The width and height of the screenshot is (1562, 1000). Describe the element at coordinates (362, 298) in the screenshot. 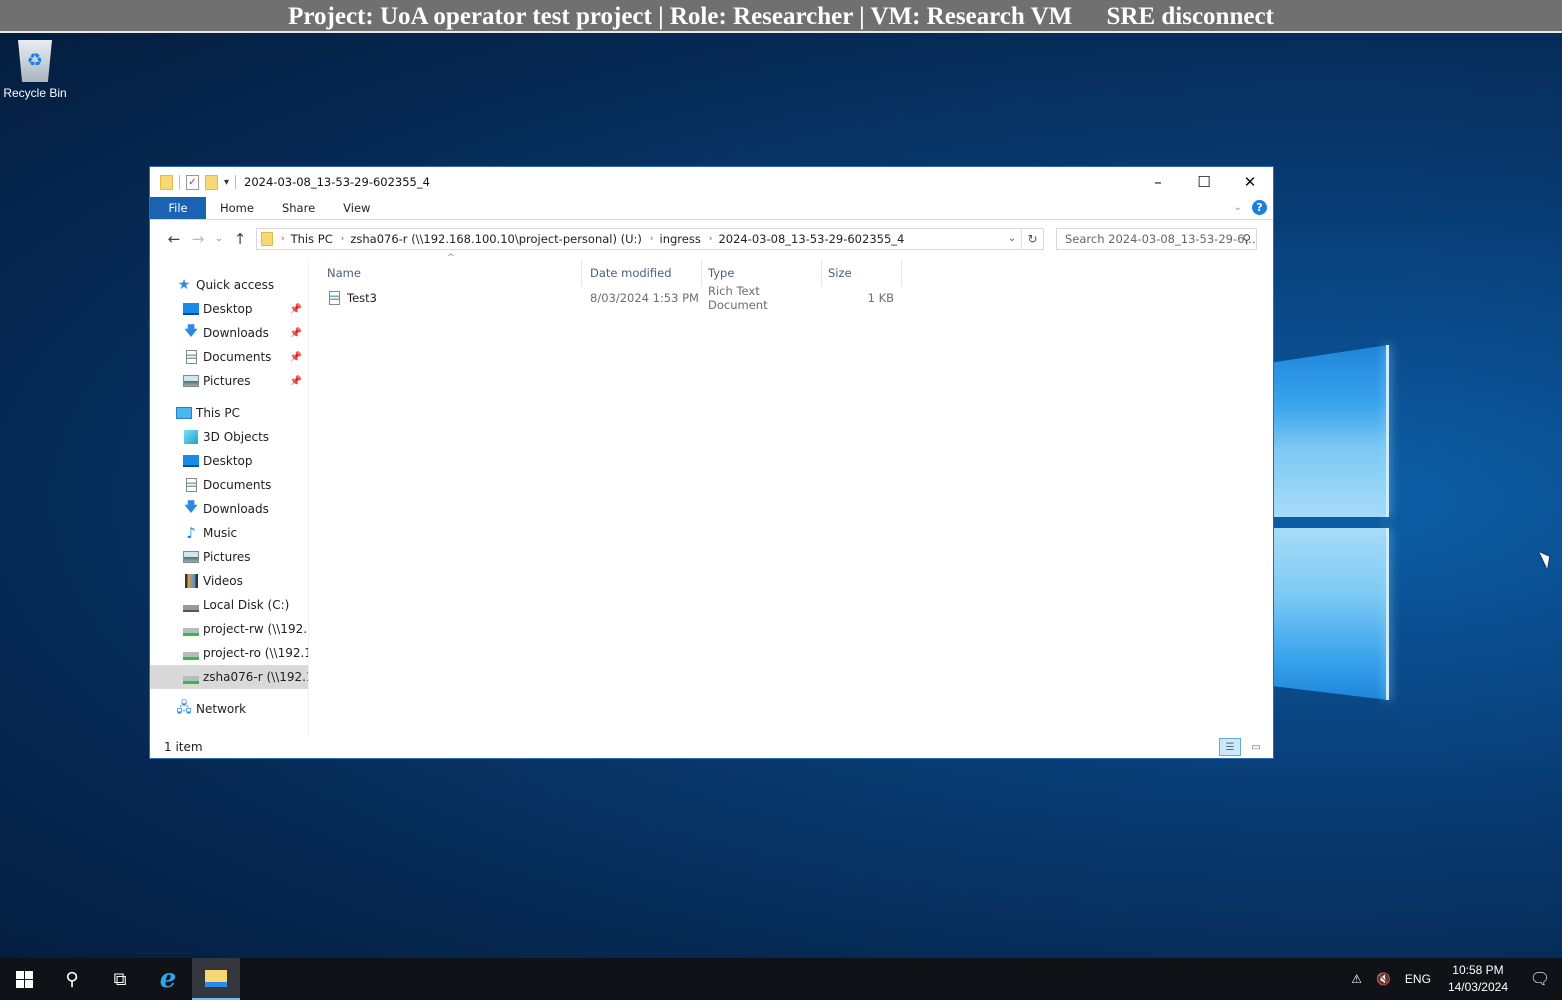

I see `file-name: Test3` at that location.